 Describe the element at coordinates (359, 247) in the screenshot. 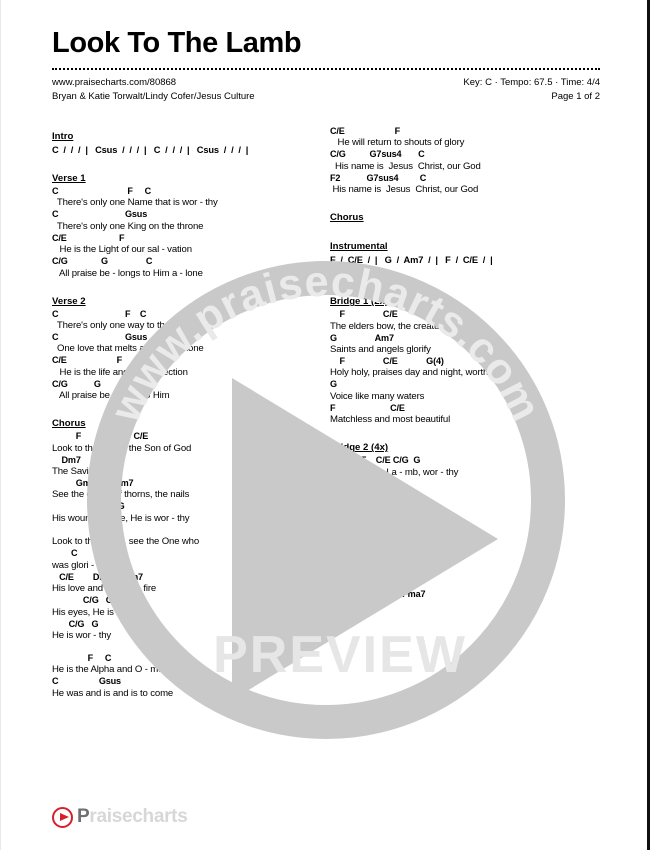

I see `section-label: Instrumental` at that location.